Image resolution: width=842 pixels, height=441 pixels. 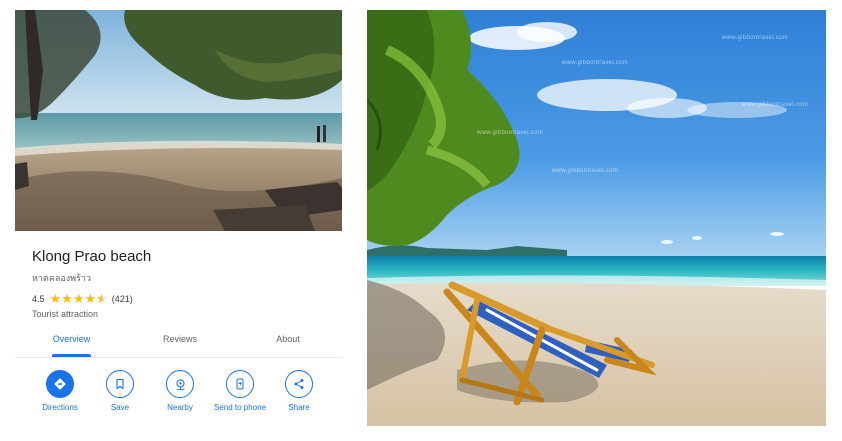 What do you see at coordinates (92, 256) in the screenshot?
I see `place-title: Klong Prao beach` at bounding box center [92, 256].